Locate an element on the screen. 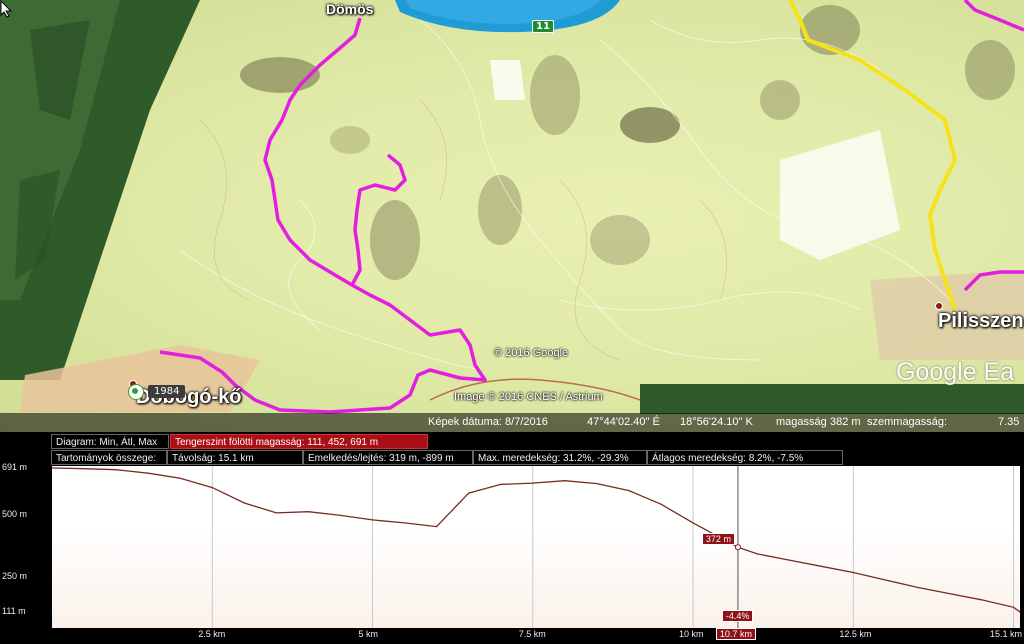 The height and width of the screenshot is (644, 1024). image-date: Képek dátuma: 8/7/2016 is located at coordinates (488, 422).